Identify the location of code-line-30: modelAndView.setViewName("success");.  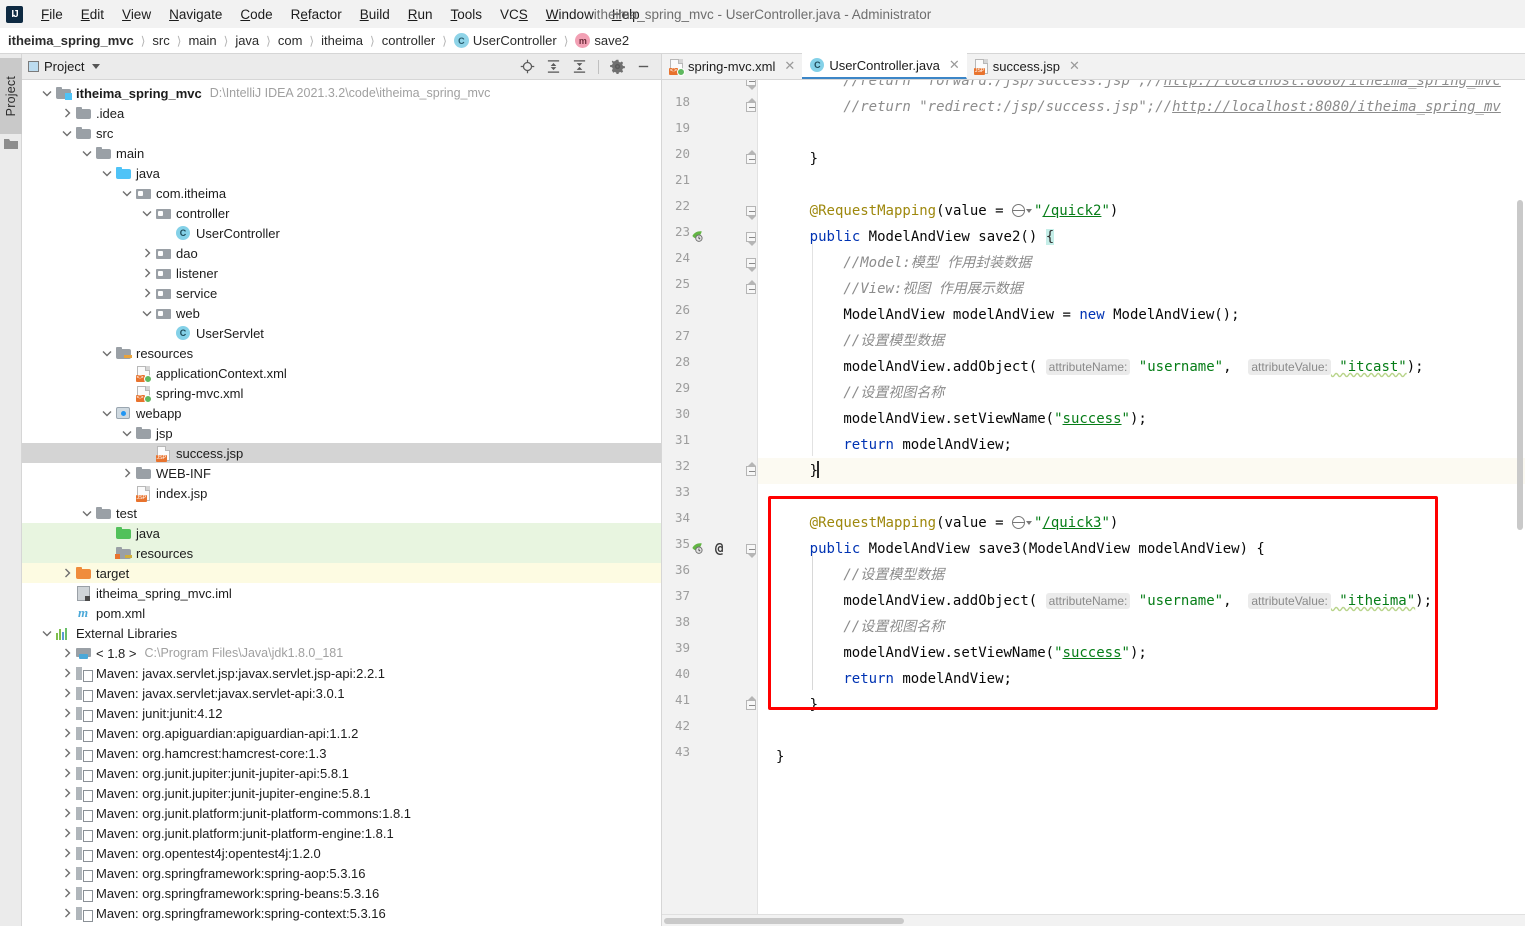
(952, 419).